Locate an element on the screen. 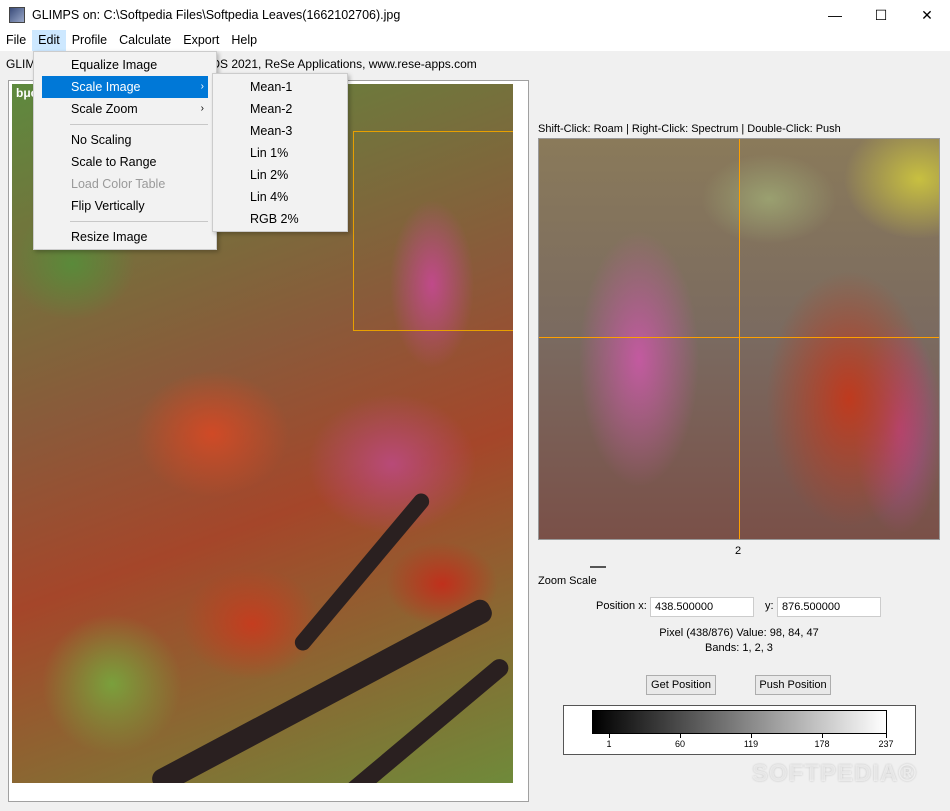 The image size is (950, 811). submenu-item-rgb-2: RGB 2% is located at coordinates (280, 219).